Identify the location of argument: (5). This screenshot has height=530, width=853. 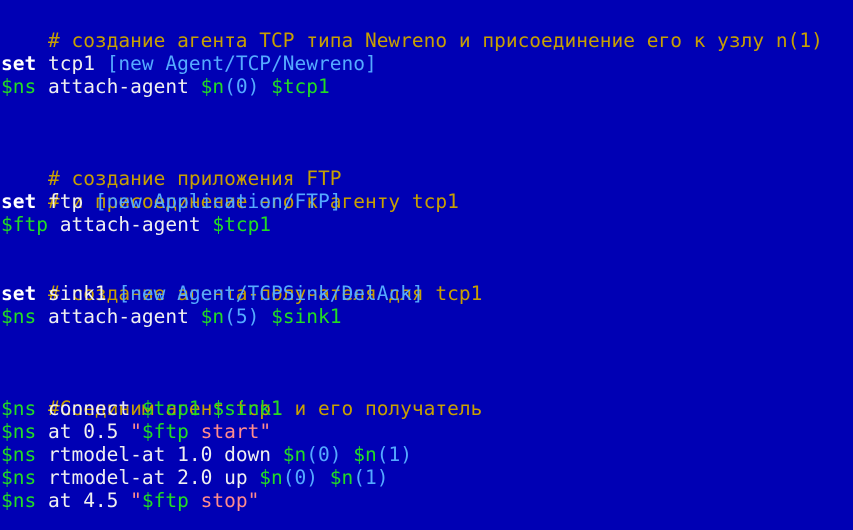
(242, 316).